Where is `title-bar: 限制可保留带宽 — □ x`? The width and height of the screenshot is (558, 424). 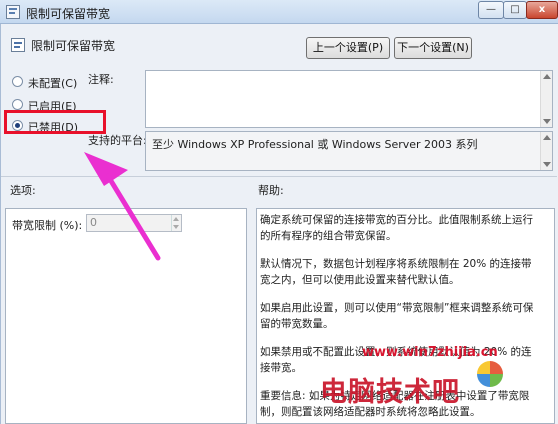 title-bar: 限制可保留带宽 — □ x is located at coordinates (279, 12).